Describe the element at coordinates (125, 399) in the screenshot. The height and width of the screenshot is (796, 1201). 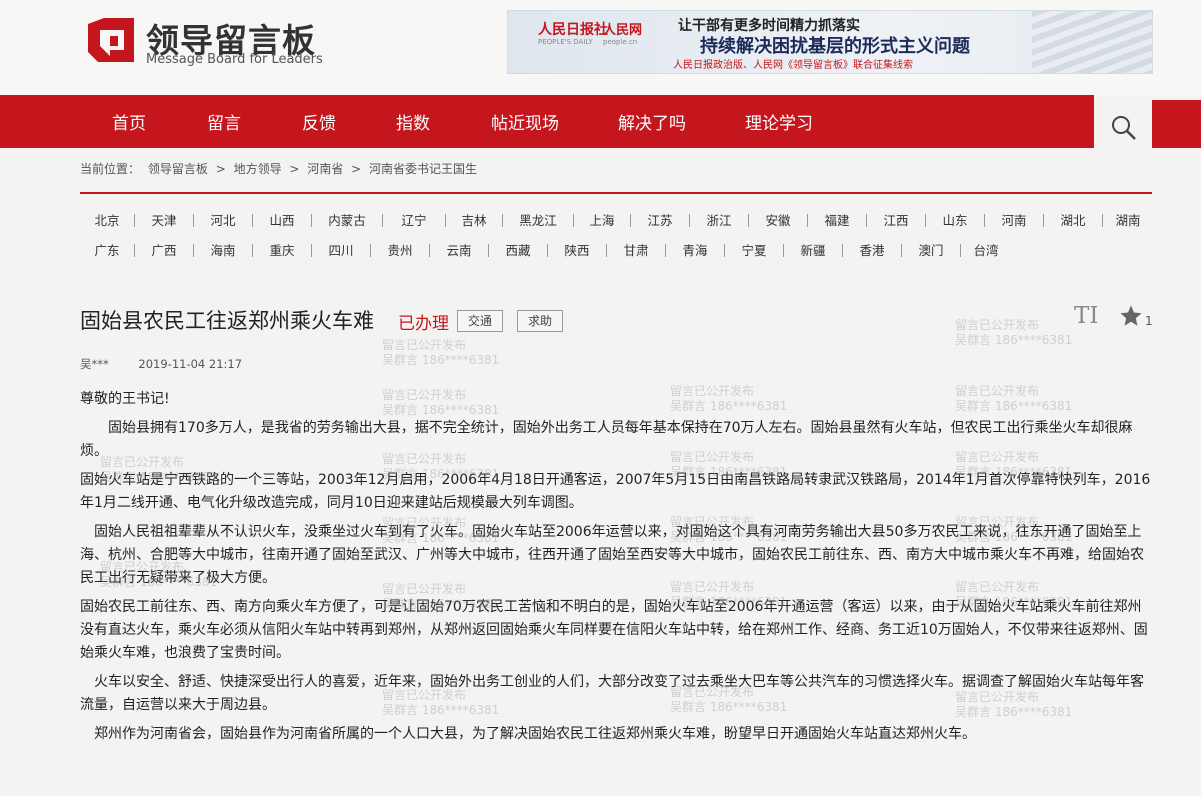
I see `post-greeting: 尊敬的王书记!` at that location.